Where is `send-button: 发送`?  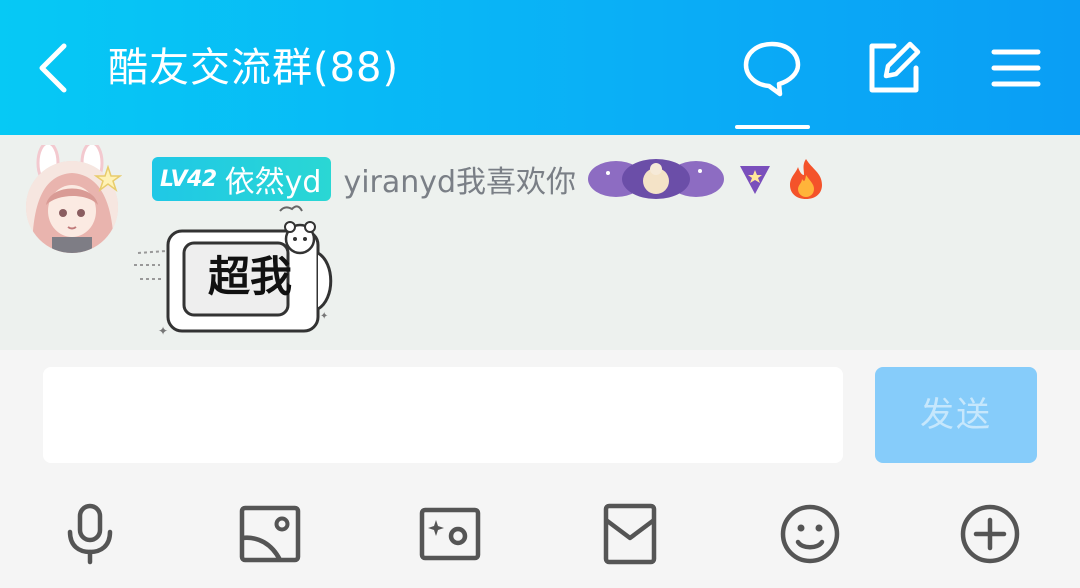 send-button: 发送 is located at coordinates (956, 415).